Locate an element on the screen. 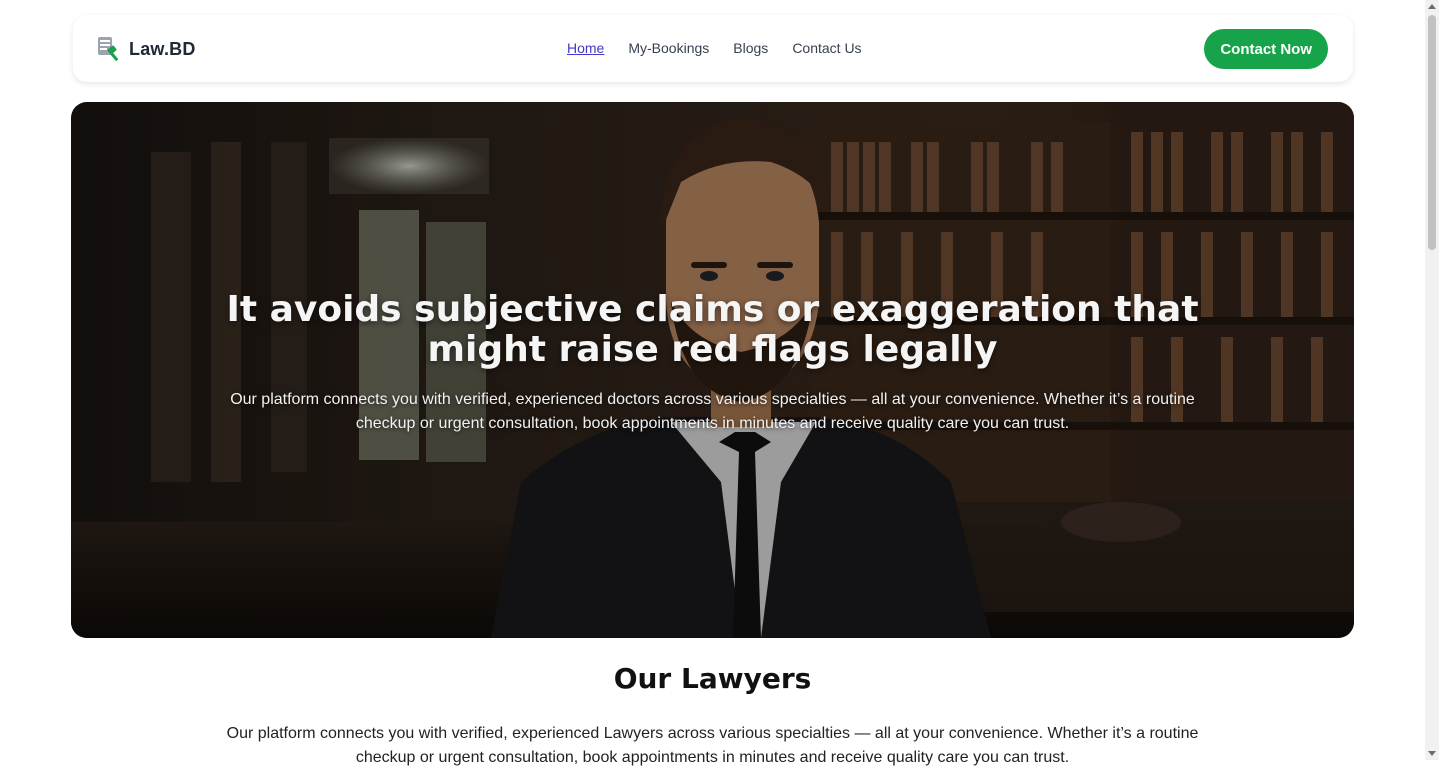  nav-link-contact-us: Contact Us is located at coordinates (826, 48).